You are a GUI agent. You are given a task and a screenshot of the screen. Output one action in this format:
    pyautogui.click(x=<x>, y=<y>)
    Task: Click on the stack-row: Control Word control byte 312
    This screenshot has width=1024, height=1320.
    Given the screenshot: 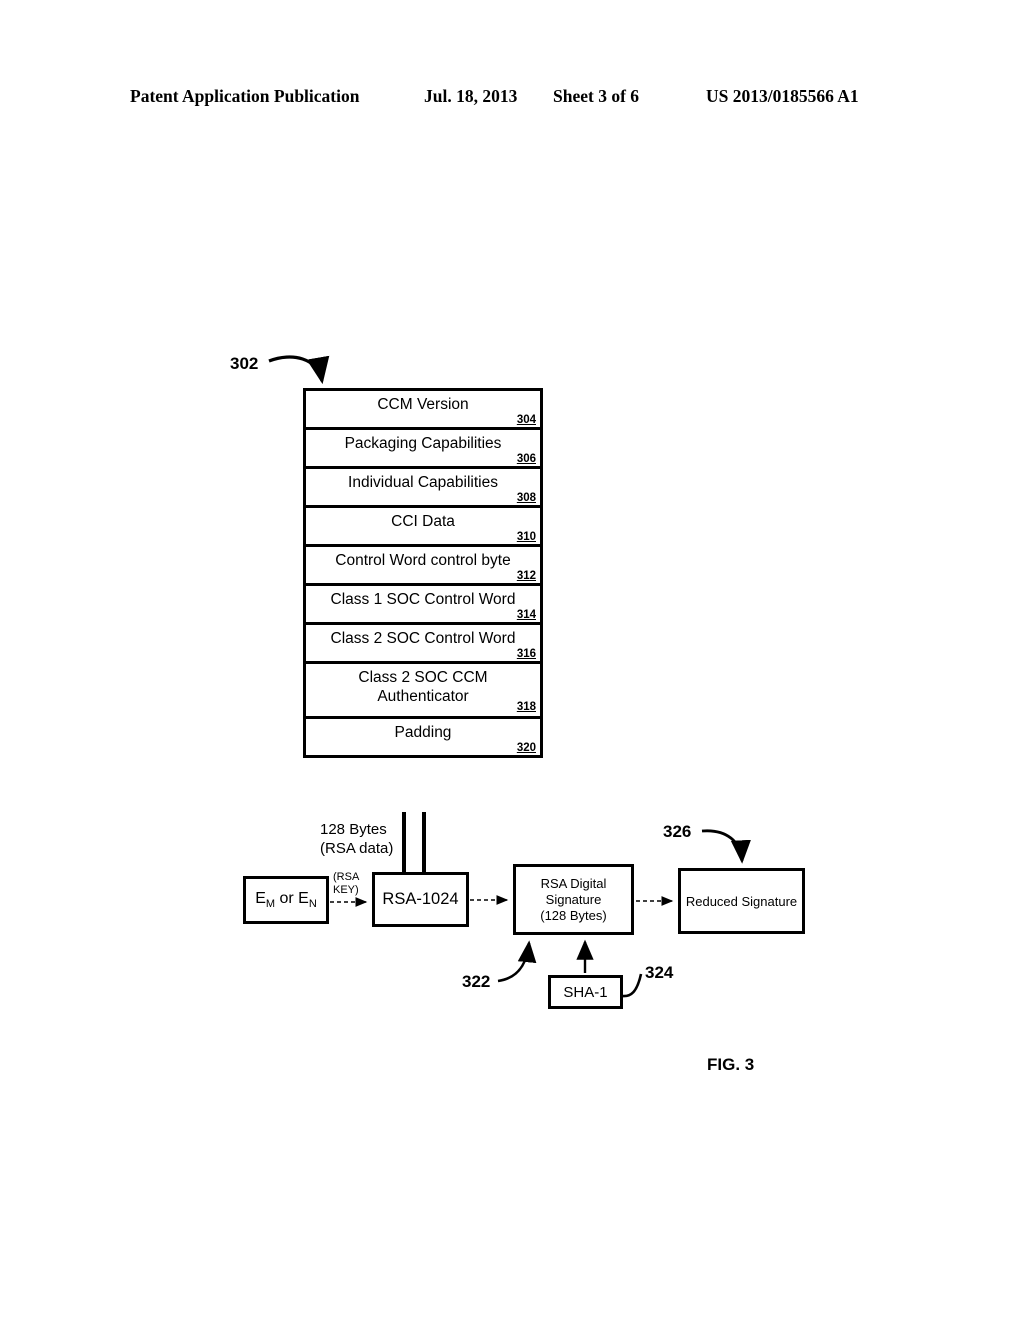 What is the action you would take?
    pyautogui.click(x=423, y=566)
    